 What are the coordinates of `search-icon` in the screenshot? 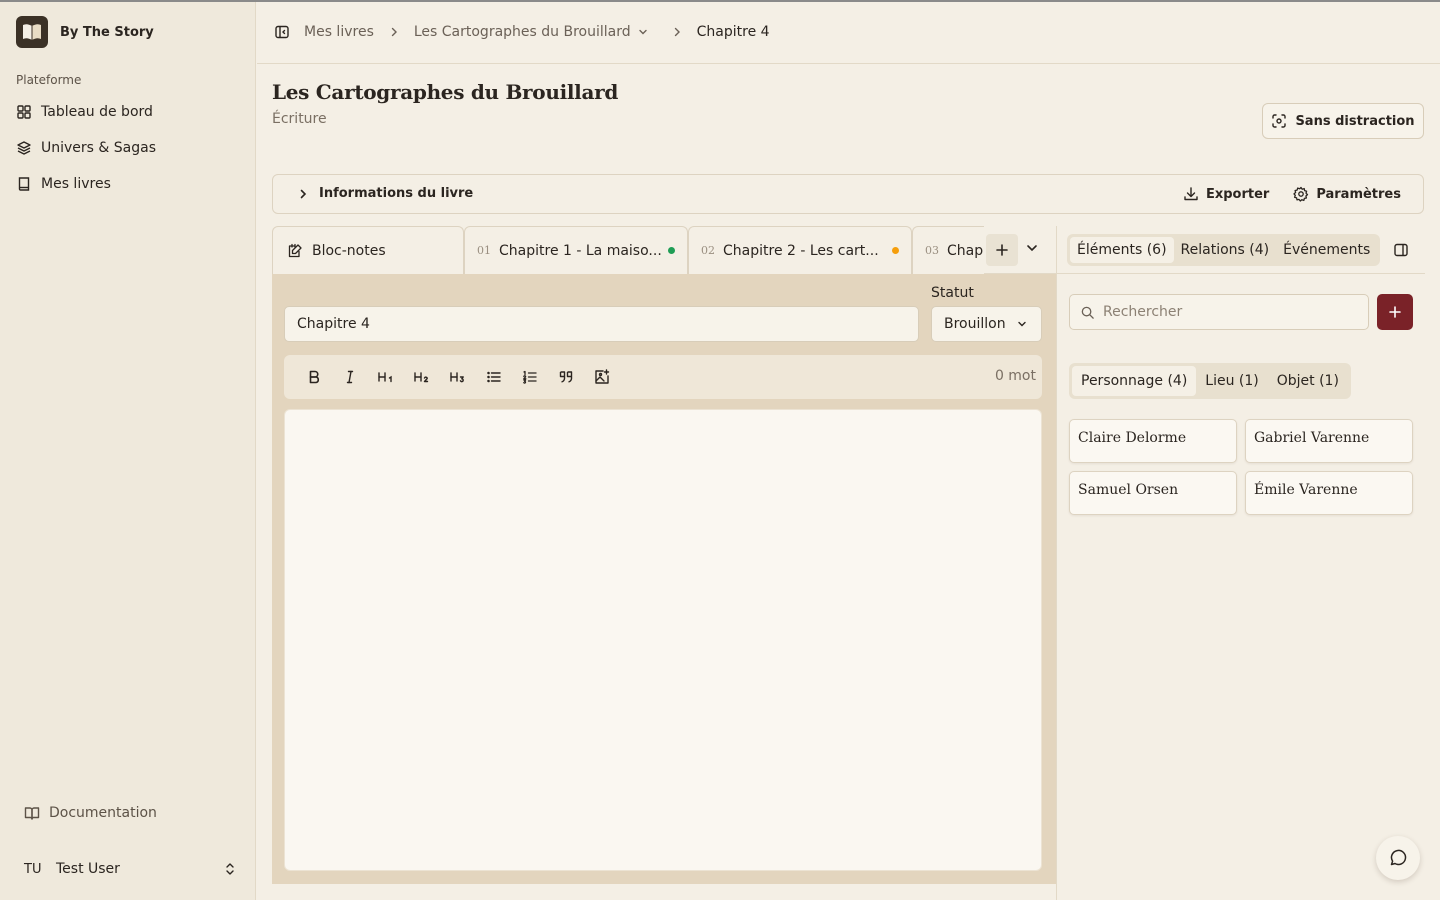 It's located at (1087, 312).